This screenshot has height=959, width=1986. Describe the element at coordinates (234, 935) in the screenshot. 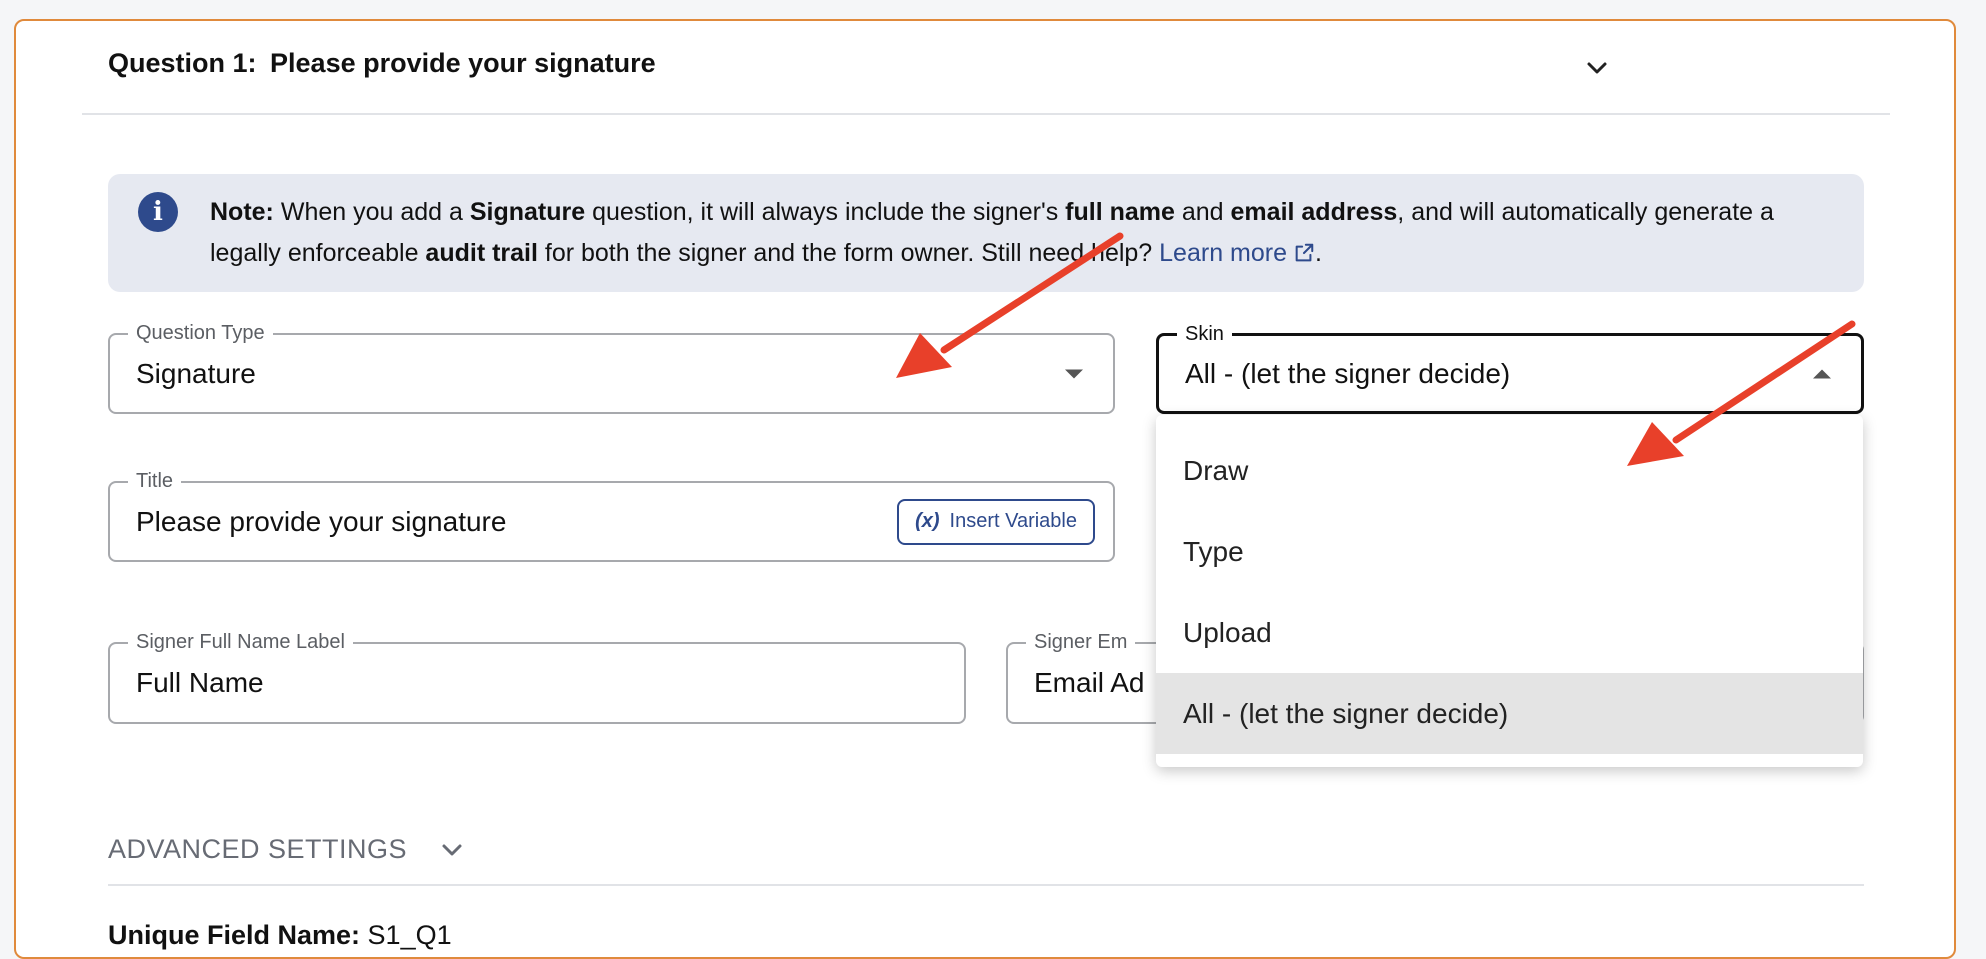

I see `unique-field-label: Unique Field Name:` at that location.